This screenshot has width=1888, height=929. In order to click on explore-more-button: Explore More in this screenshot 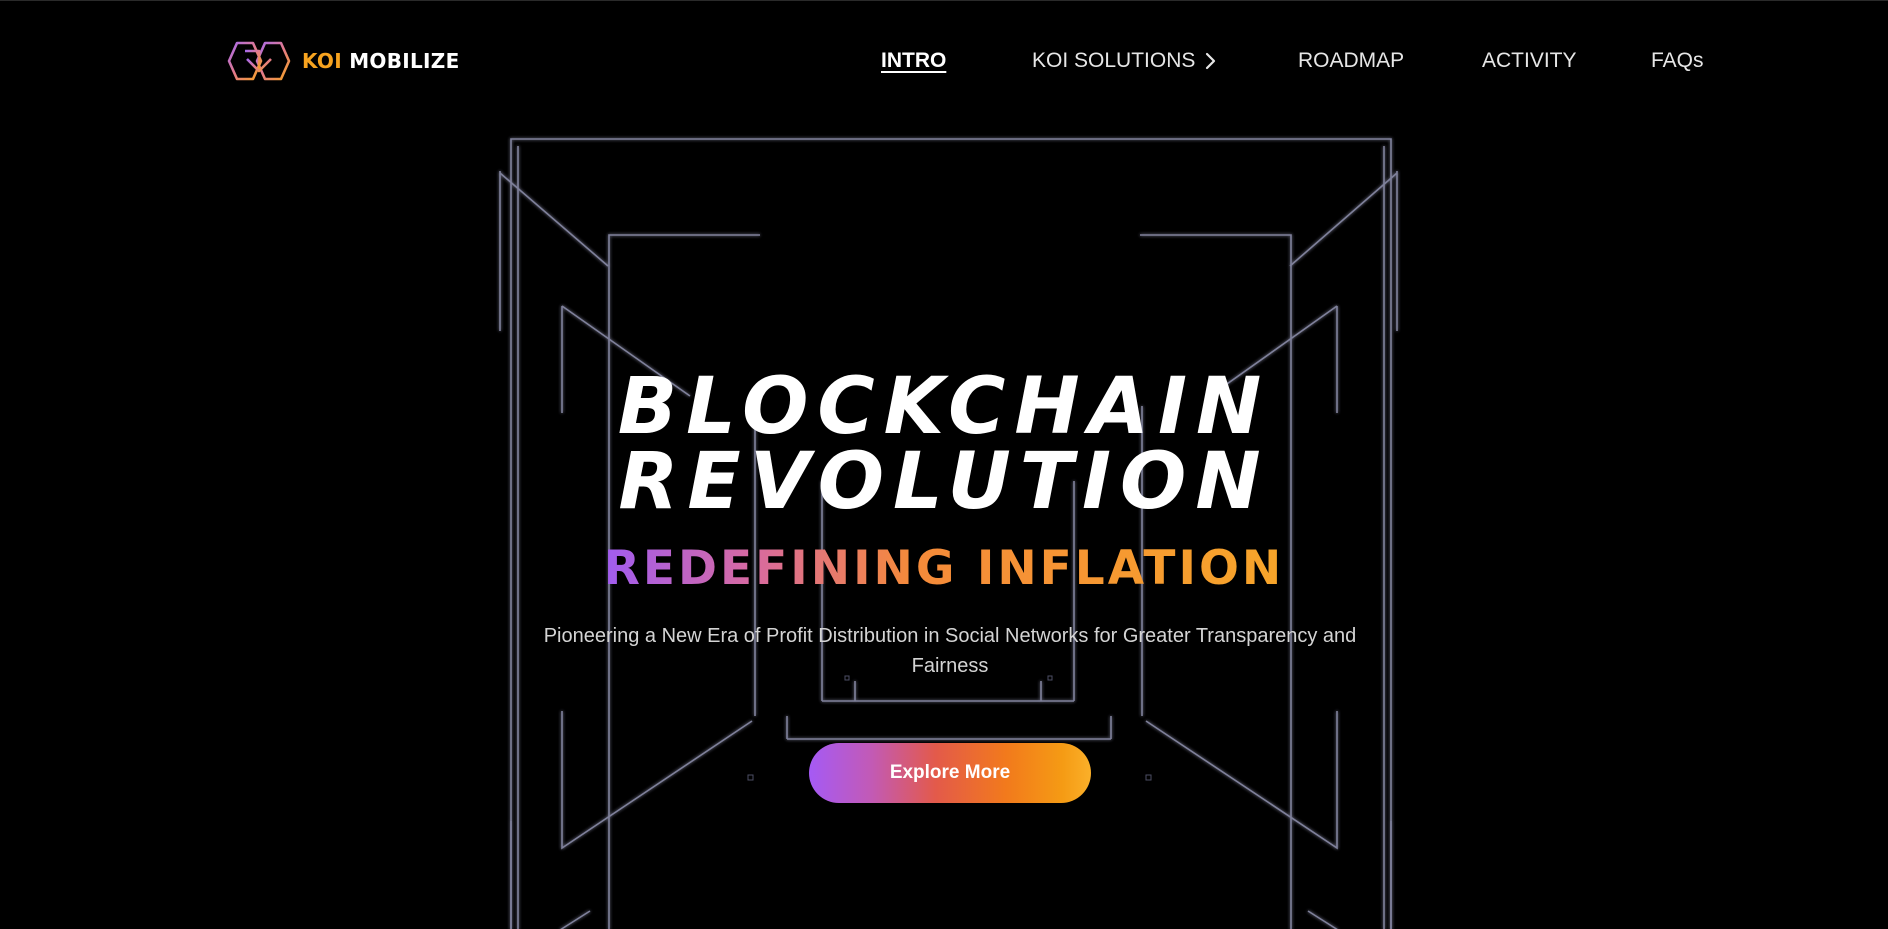, I will do `click(950, 773)`.